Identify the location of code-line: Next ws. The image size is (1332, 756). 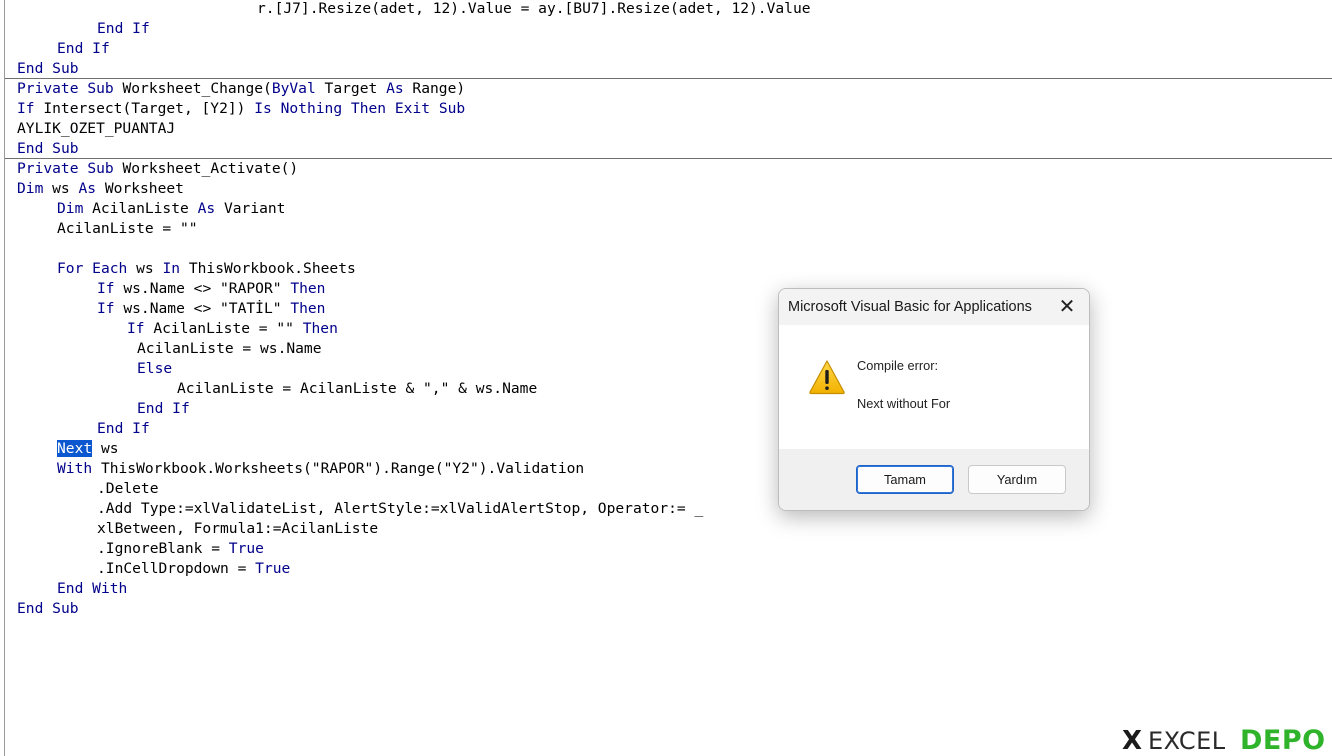
(88, 449).